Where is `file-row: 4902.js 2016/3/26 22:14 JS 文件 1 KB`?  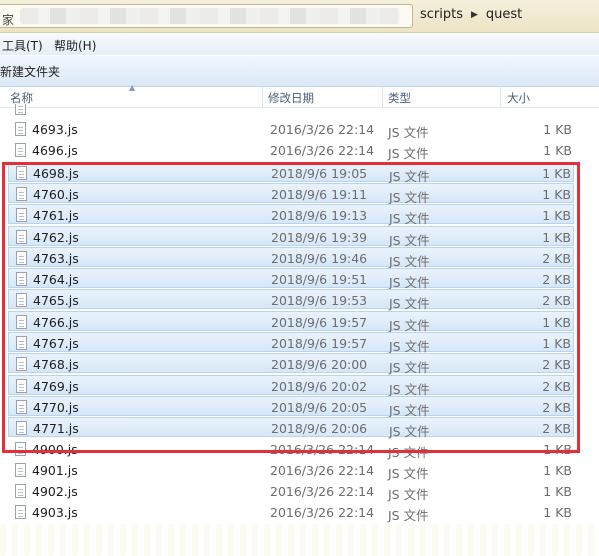 file-row: 4902.js 2016/3/26 22:14 JS 文件 1 KB is located at coordinates (291, 491).